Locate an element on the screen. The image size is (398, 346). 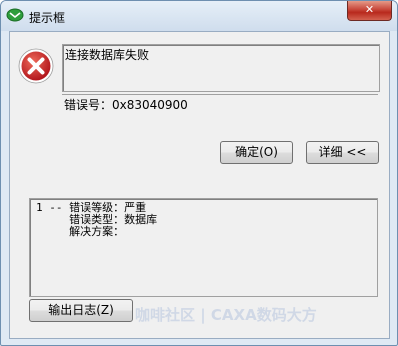
message-text: 连接数据库失败 is located at coordinates (107, 55).